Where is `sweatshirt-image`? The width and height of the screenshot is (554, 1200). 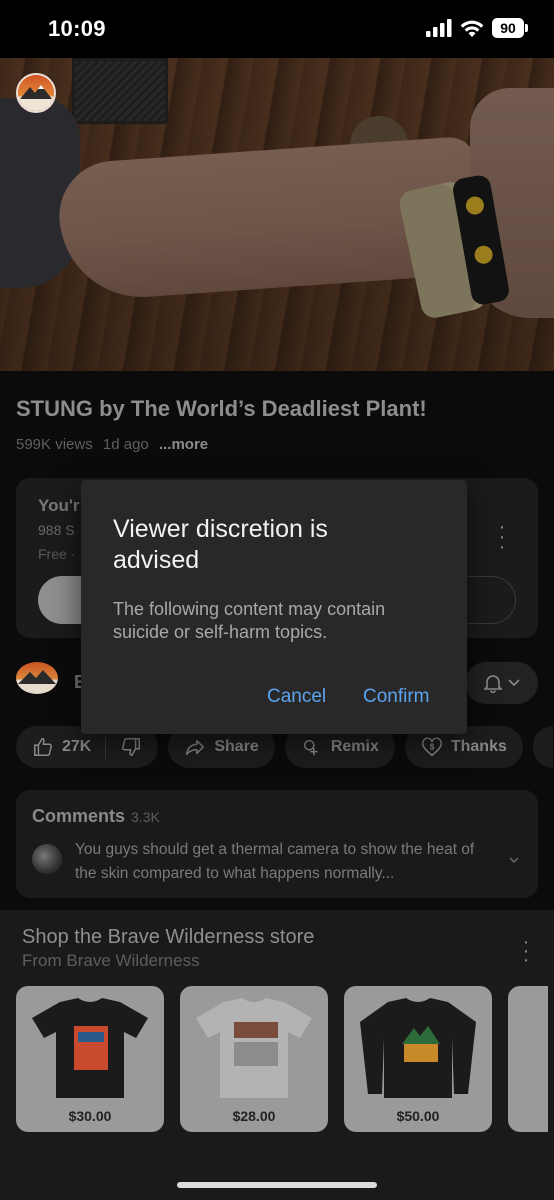
sweatshirt-image is located at coordinates (418, 1048).